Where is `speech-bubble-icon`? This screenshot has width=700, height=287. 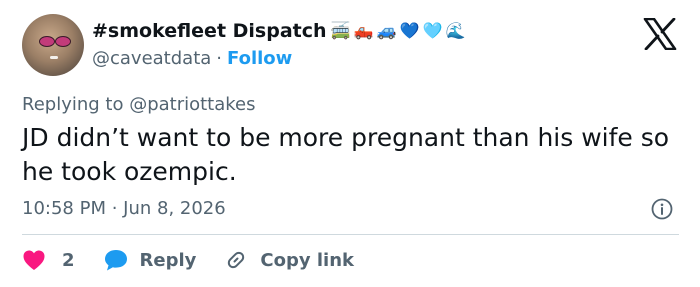
speech-bubble-icon is located at coordinates (115, 260).